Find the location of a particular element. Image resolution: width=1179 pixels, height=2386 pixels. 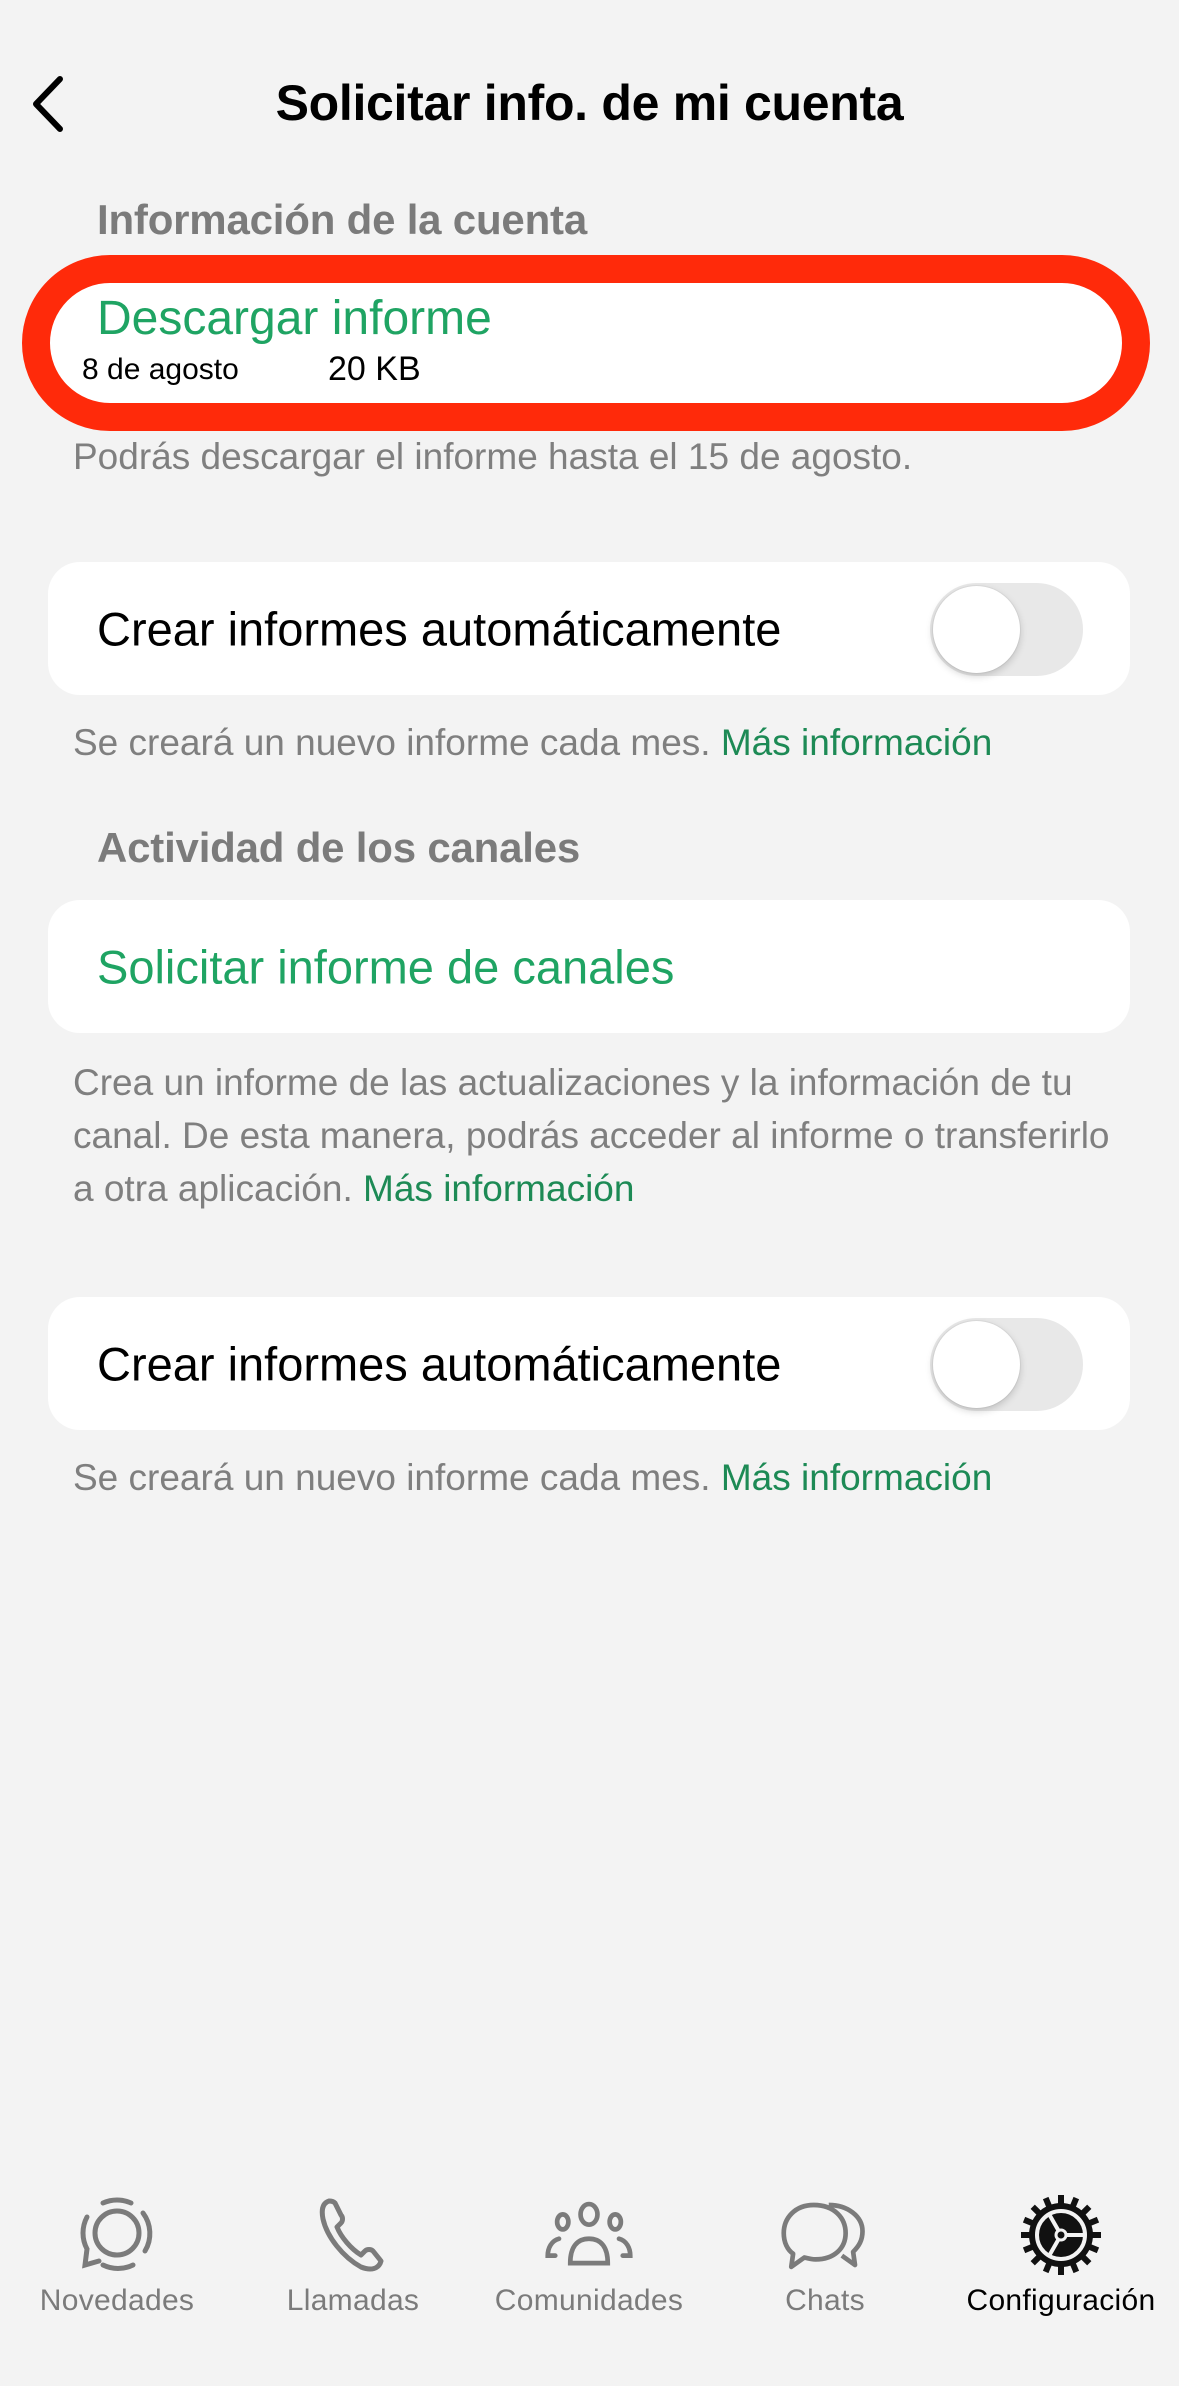

chats-icon is located at coordinates (825, 2235).